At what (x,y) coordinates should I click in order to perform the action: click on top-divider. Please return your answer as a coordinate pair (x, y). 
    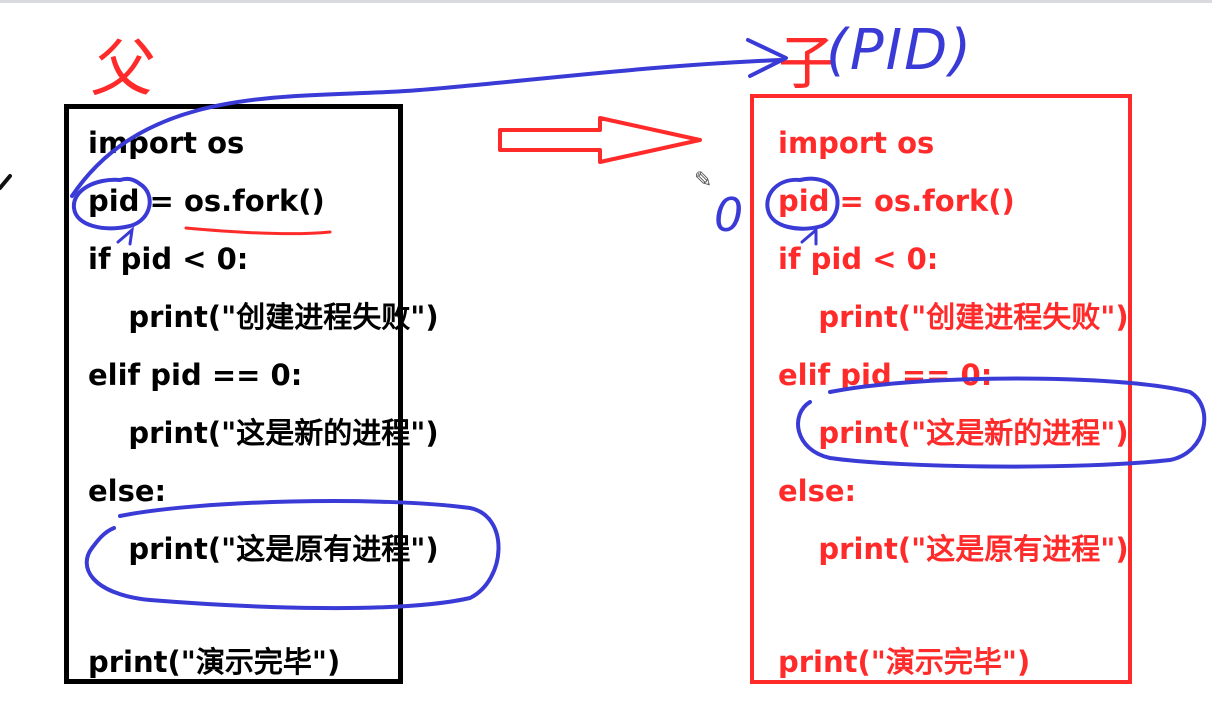
    Looking at the image, I should click on (606, 1).